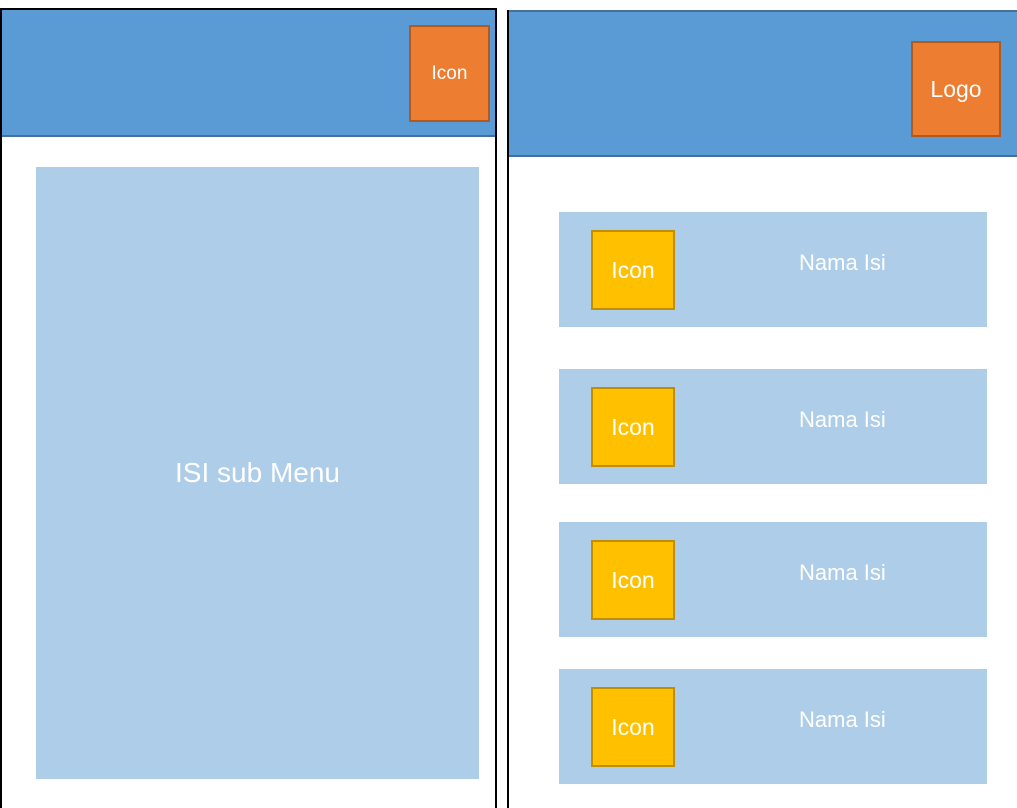 Image resolution: width=1017 pixels, height=808 pixels. I want to click on header-icon-label: Icon, so click(449, 73).